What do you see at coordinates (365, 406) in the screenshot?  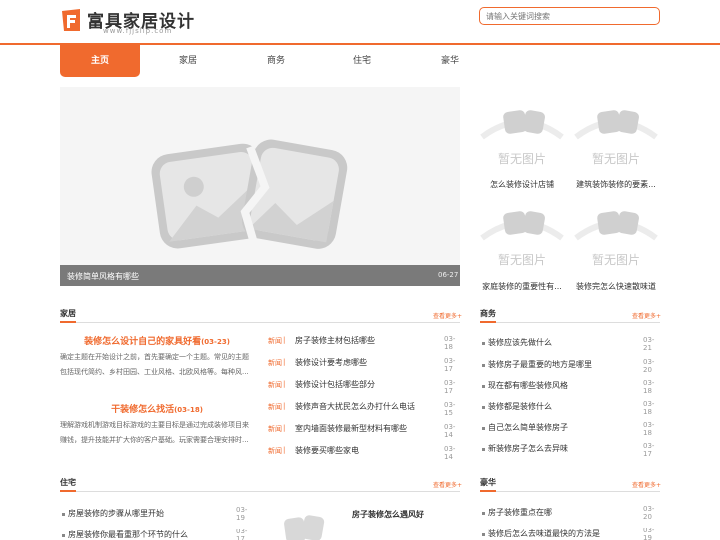 I see `news-title: 装修声音大扰民怎么办打什么电话` at bounding box center [365, 406].